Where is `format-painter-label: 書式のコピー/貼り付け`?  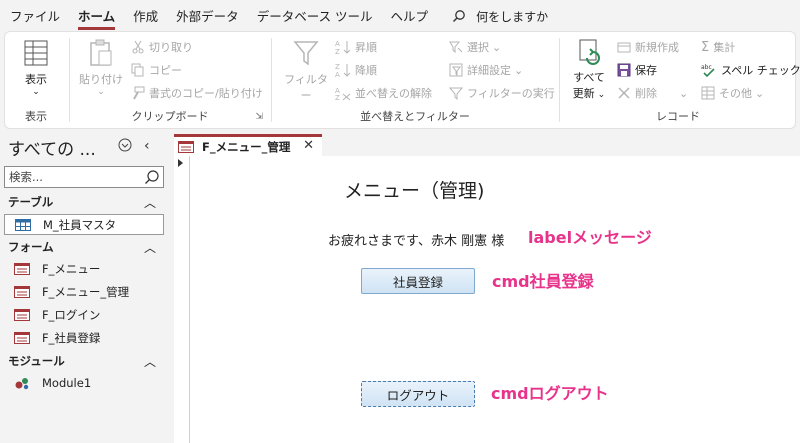
format-painter-label: 書式のコピー/貼り付け is located at coordinates (206, 93).